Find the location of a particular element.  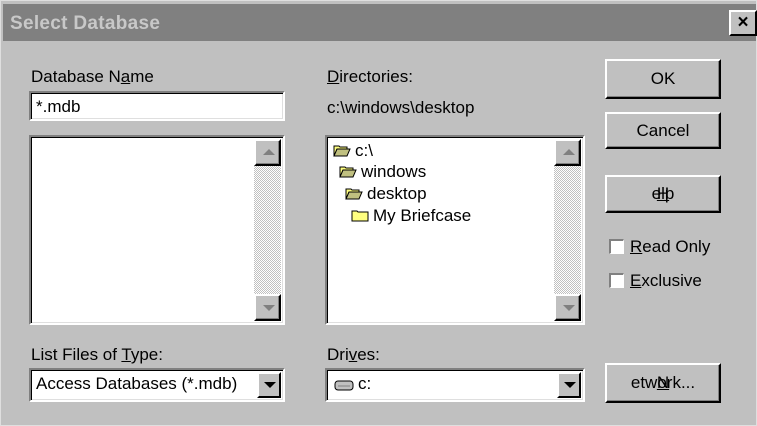

read-only-checkbox-box is located at coordinates (616, 246).